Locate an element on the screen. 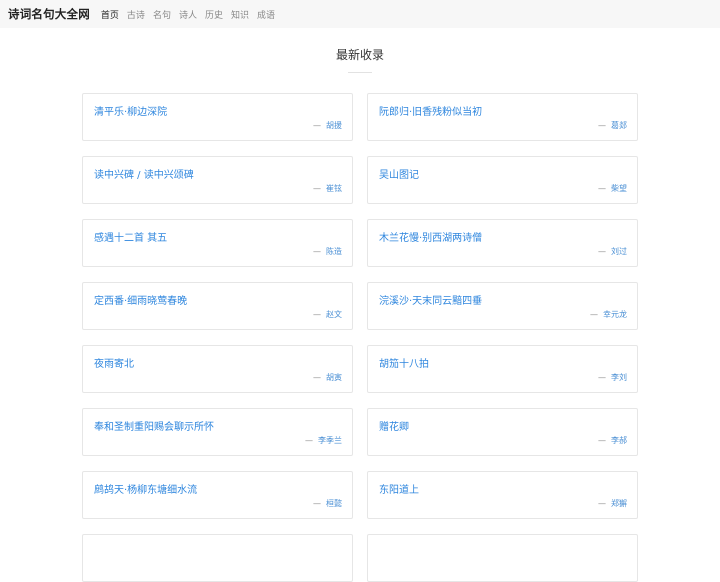 This screenshot has height=582, width=720. poem-card: 清平乐·柳边深院 — 胡援 is located at coordinates (217, 117).